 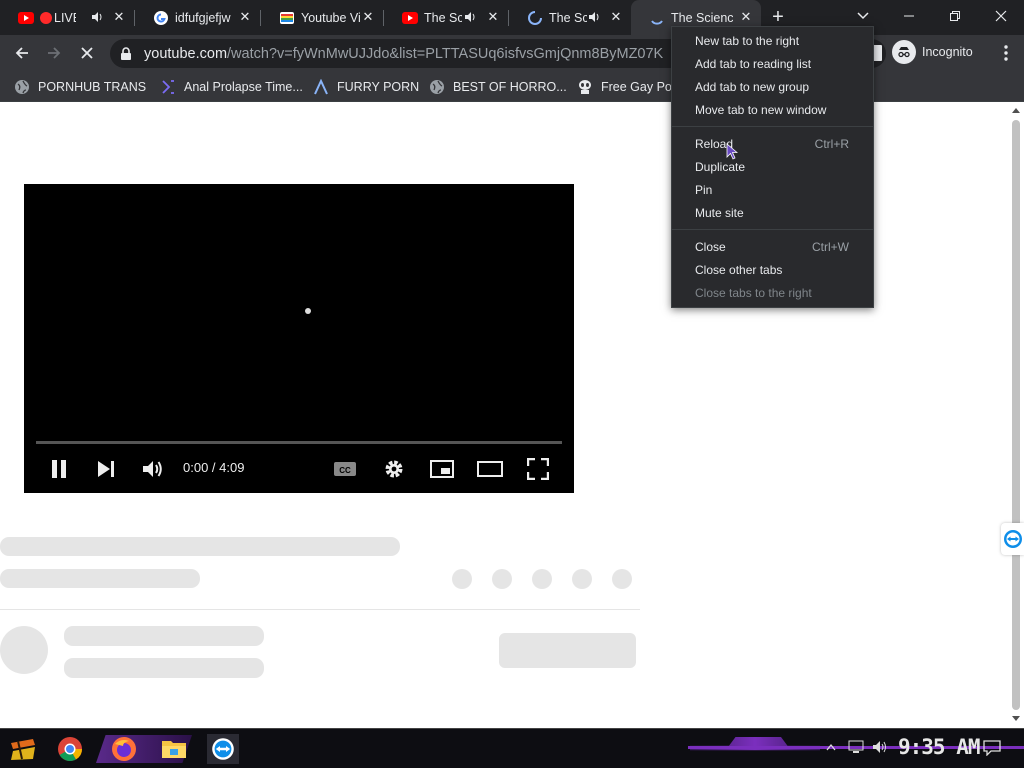 I want to click on new-tab-button: +, so click(x=778, y=17).